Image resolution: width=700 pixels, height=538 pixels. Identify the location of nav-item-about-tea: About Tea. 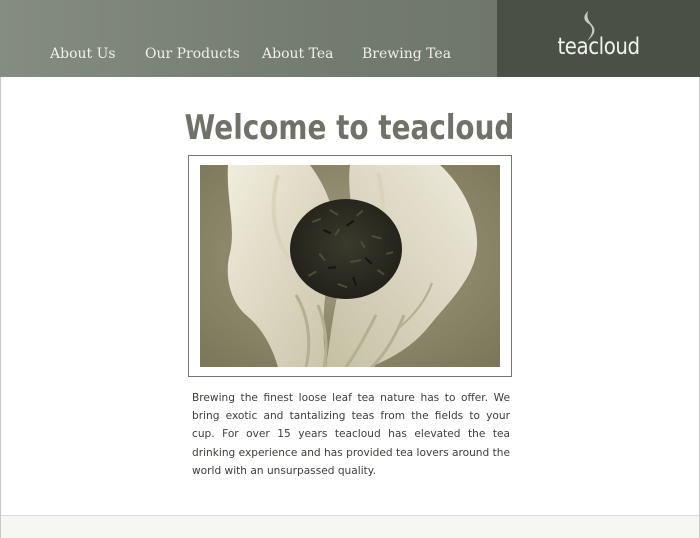
(297, 54).